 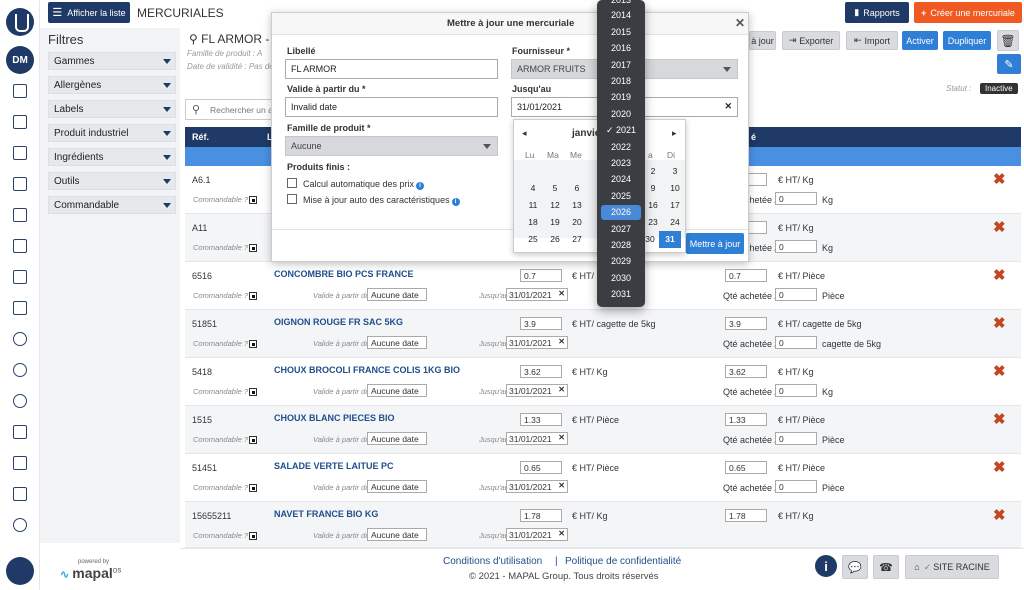 I want to click on price-input-secondary: 0.65, so click(x=746, y=467).